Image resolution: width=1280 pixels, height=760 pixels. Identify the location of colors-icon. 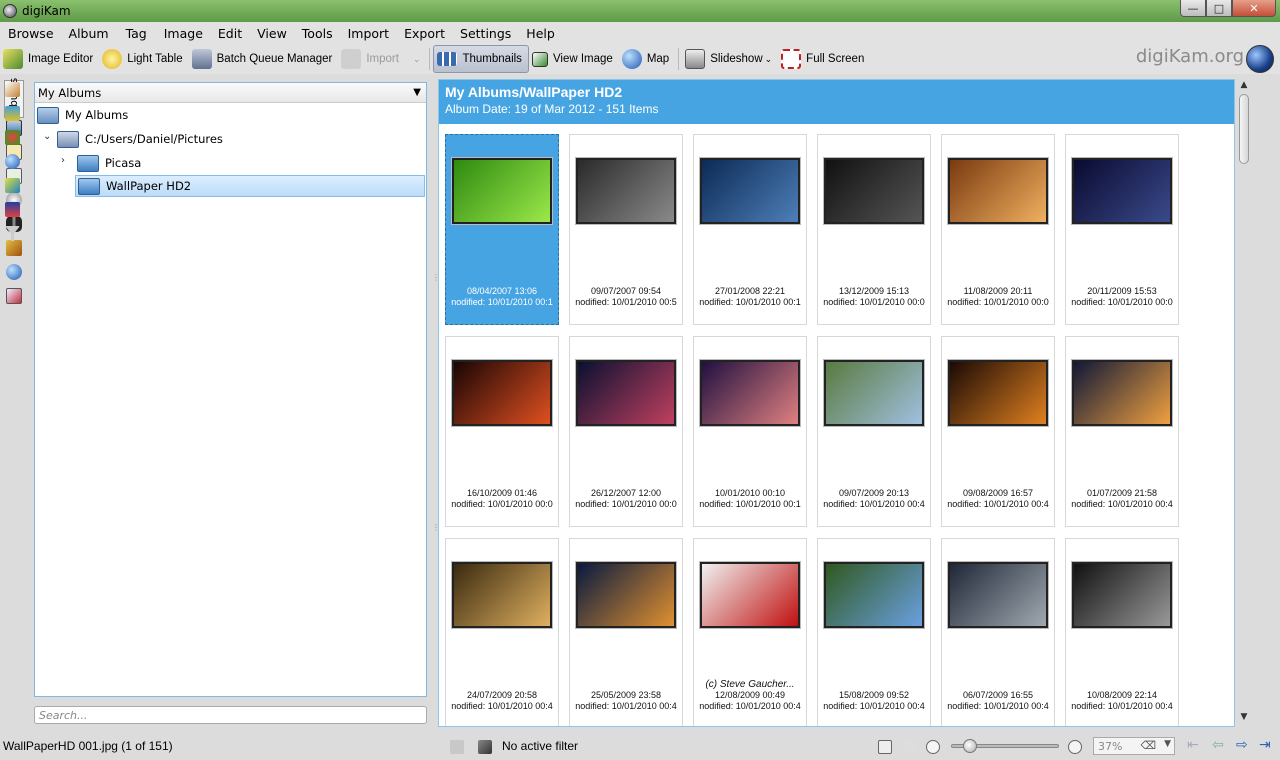
(12, 137).